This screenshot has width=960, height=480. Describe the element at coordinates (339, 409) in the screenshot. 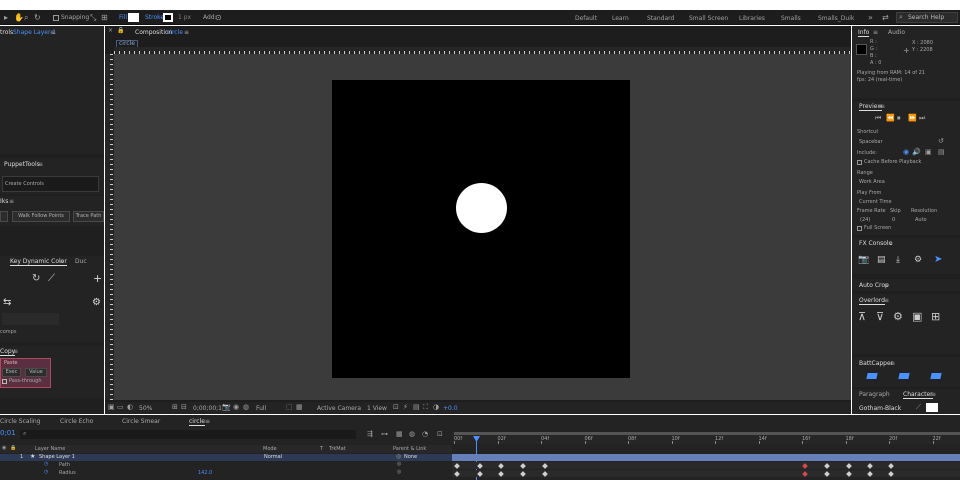

I see `camera-dropdown: Active Camera` at that location.